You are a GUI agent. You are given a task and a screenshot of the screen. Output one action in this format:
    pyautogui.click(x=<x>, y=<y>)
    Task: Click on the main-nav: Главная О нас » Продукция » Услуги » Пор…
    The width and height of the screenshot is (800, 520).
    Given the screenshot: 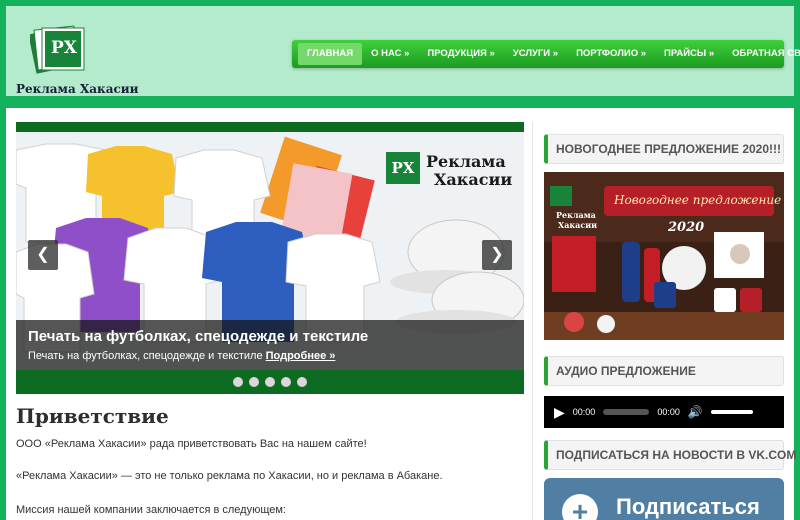 What is the action you would take?
    pyautogui.click(x=546, y=54)
    